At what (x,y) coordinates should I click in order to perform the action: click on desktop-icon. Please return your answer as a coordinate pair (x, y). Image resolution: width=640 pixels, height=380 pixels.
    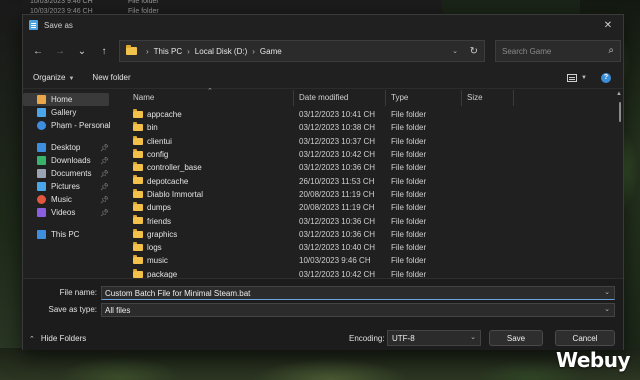
    Looking at the image, I should click on (41, 147).